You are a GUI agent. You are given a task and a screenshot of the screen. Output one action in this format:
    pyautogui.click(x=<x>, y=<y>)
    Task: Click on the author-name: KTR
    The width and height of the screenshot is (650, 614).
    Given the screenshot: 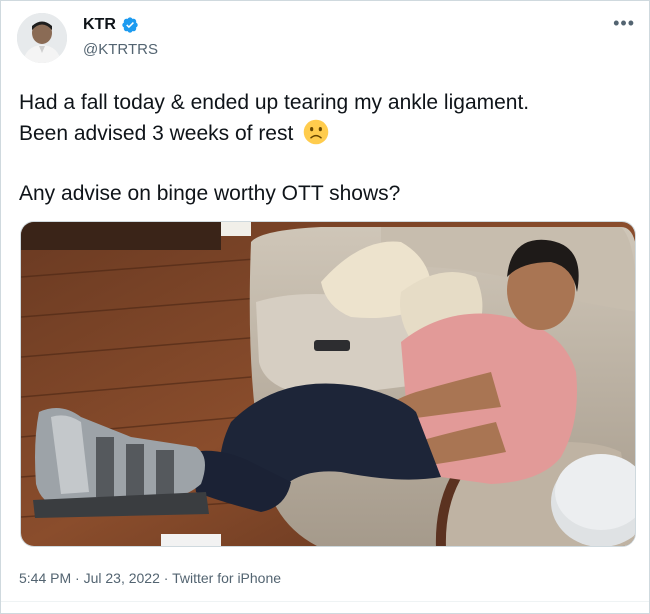 What is the action you would take?
    pyautogui.click(x=99, y=25)
    